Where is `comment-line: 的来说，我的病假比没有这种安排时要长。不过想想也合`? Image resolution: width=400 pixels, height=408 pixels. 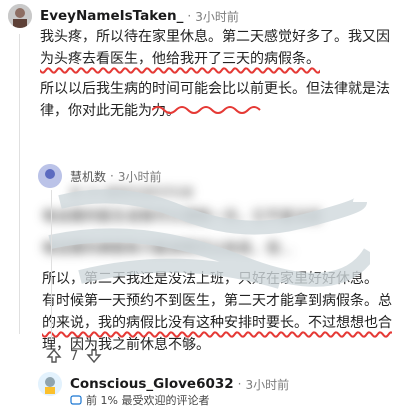
comment-line: 的来说，我的病假比没有这种安排时要长。不过想想也合 is located at coordinates (219, 323).